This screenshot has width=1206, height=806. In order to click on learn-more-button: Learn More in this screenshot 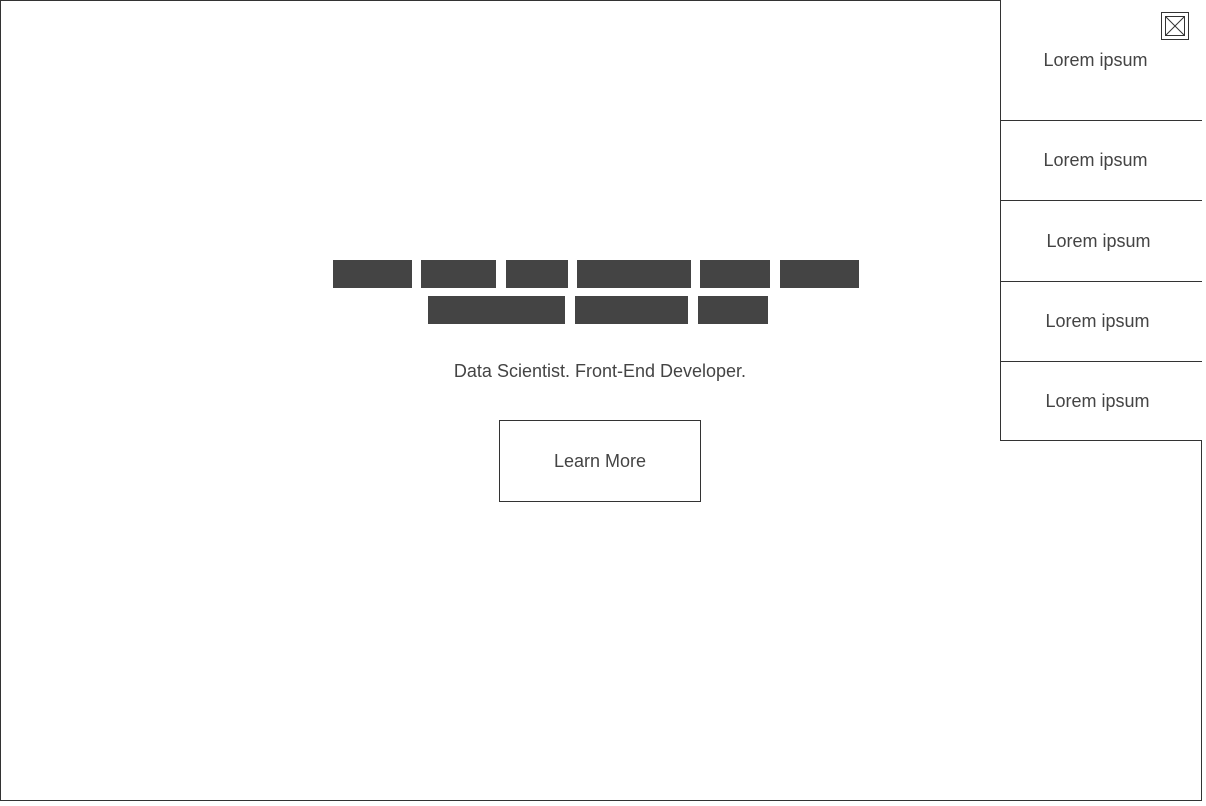, I will do `click(600, 461)`.